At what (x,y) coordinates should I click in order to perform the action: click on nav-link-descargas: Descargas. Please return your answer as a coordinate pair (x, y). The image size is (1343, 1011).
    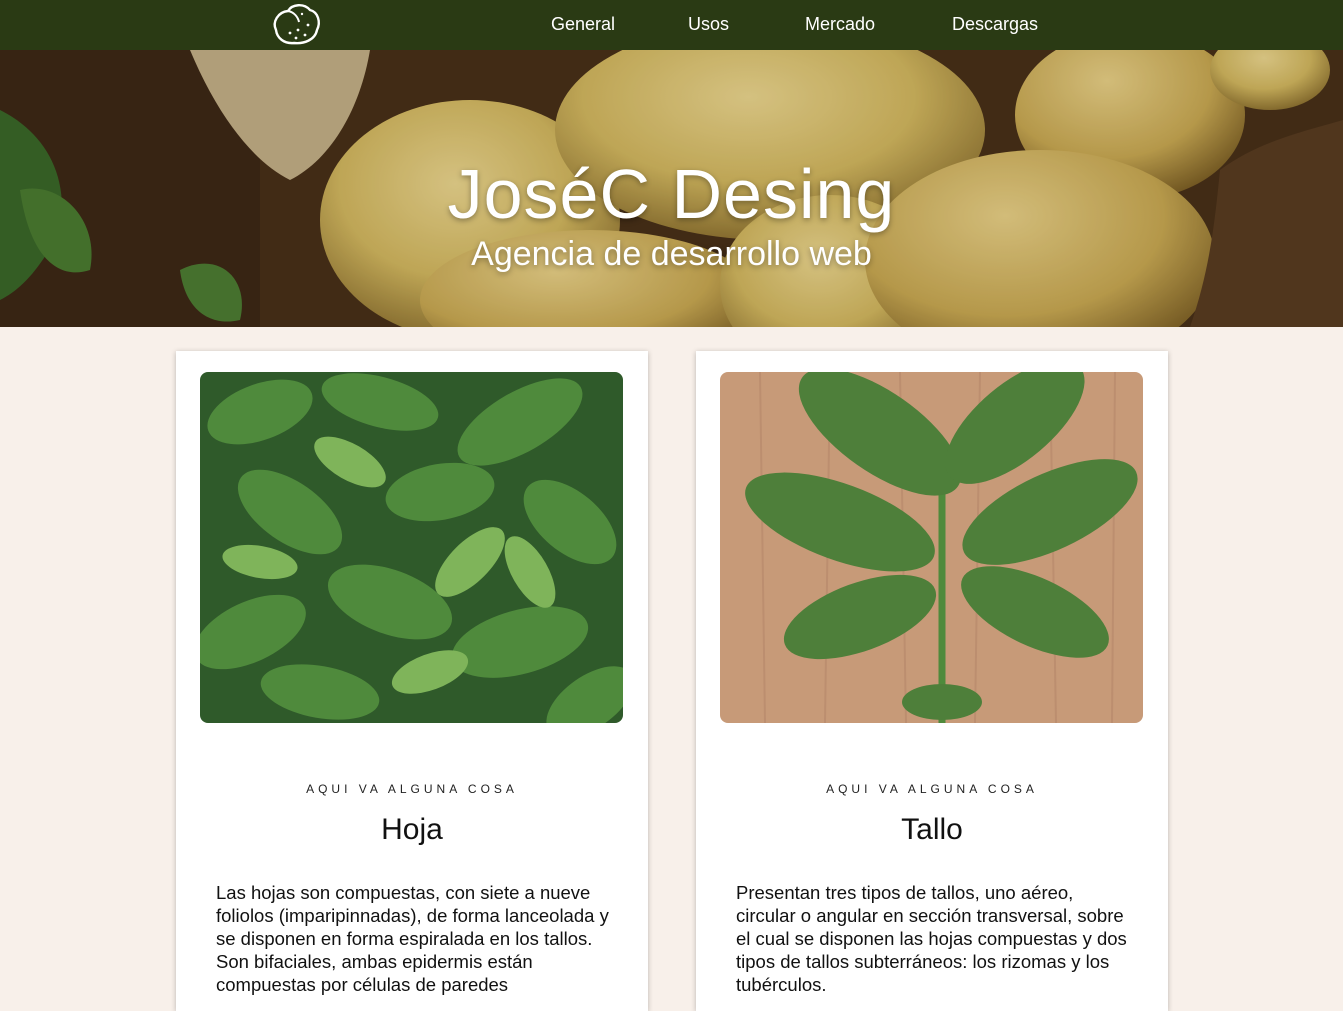
    Looking at the image, I should click on (995, 24).